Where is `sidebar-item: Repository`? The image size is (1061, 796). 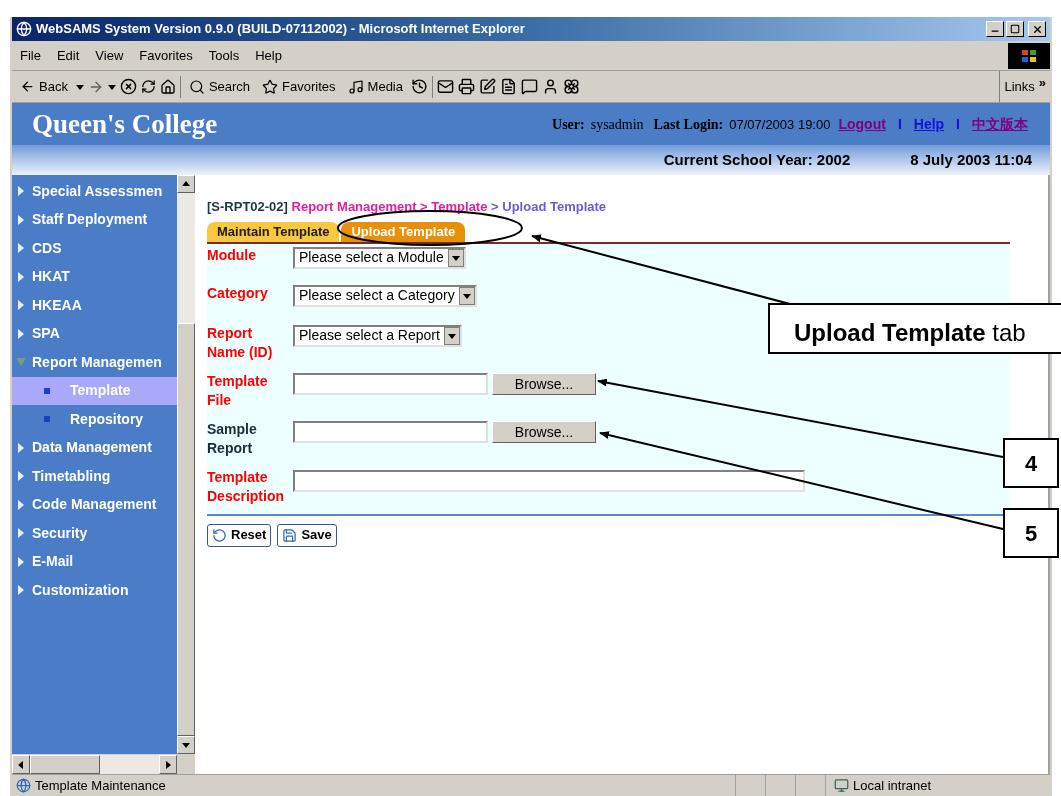 sidebar-item: Repository is located at coordinates (94, 419).